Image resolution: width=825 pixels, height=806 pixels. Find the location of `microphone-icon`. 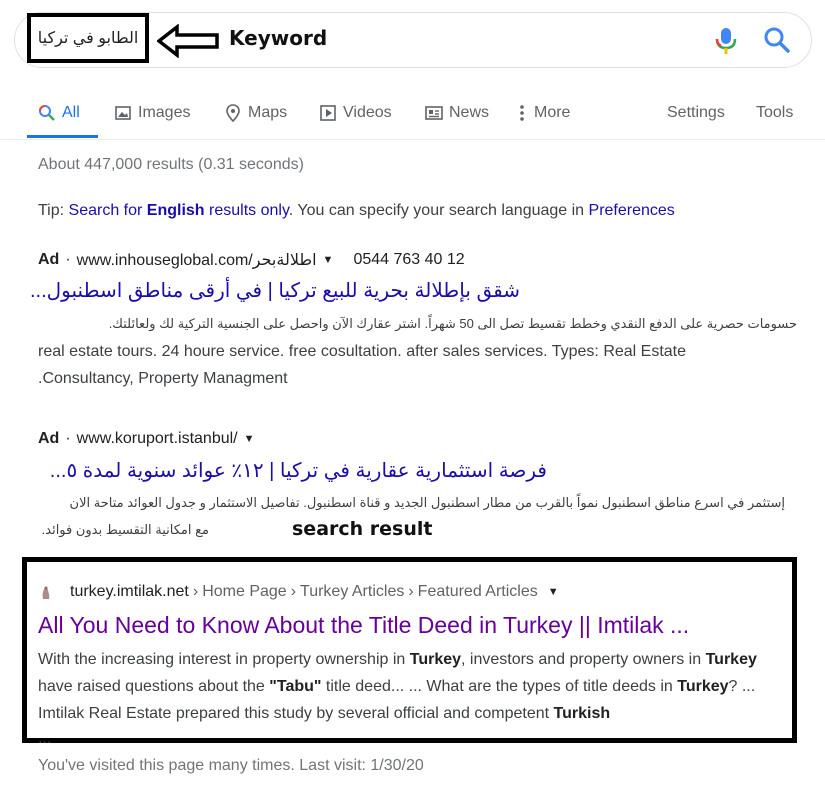

microphone-icon is located at coordinates (726, 41).